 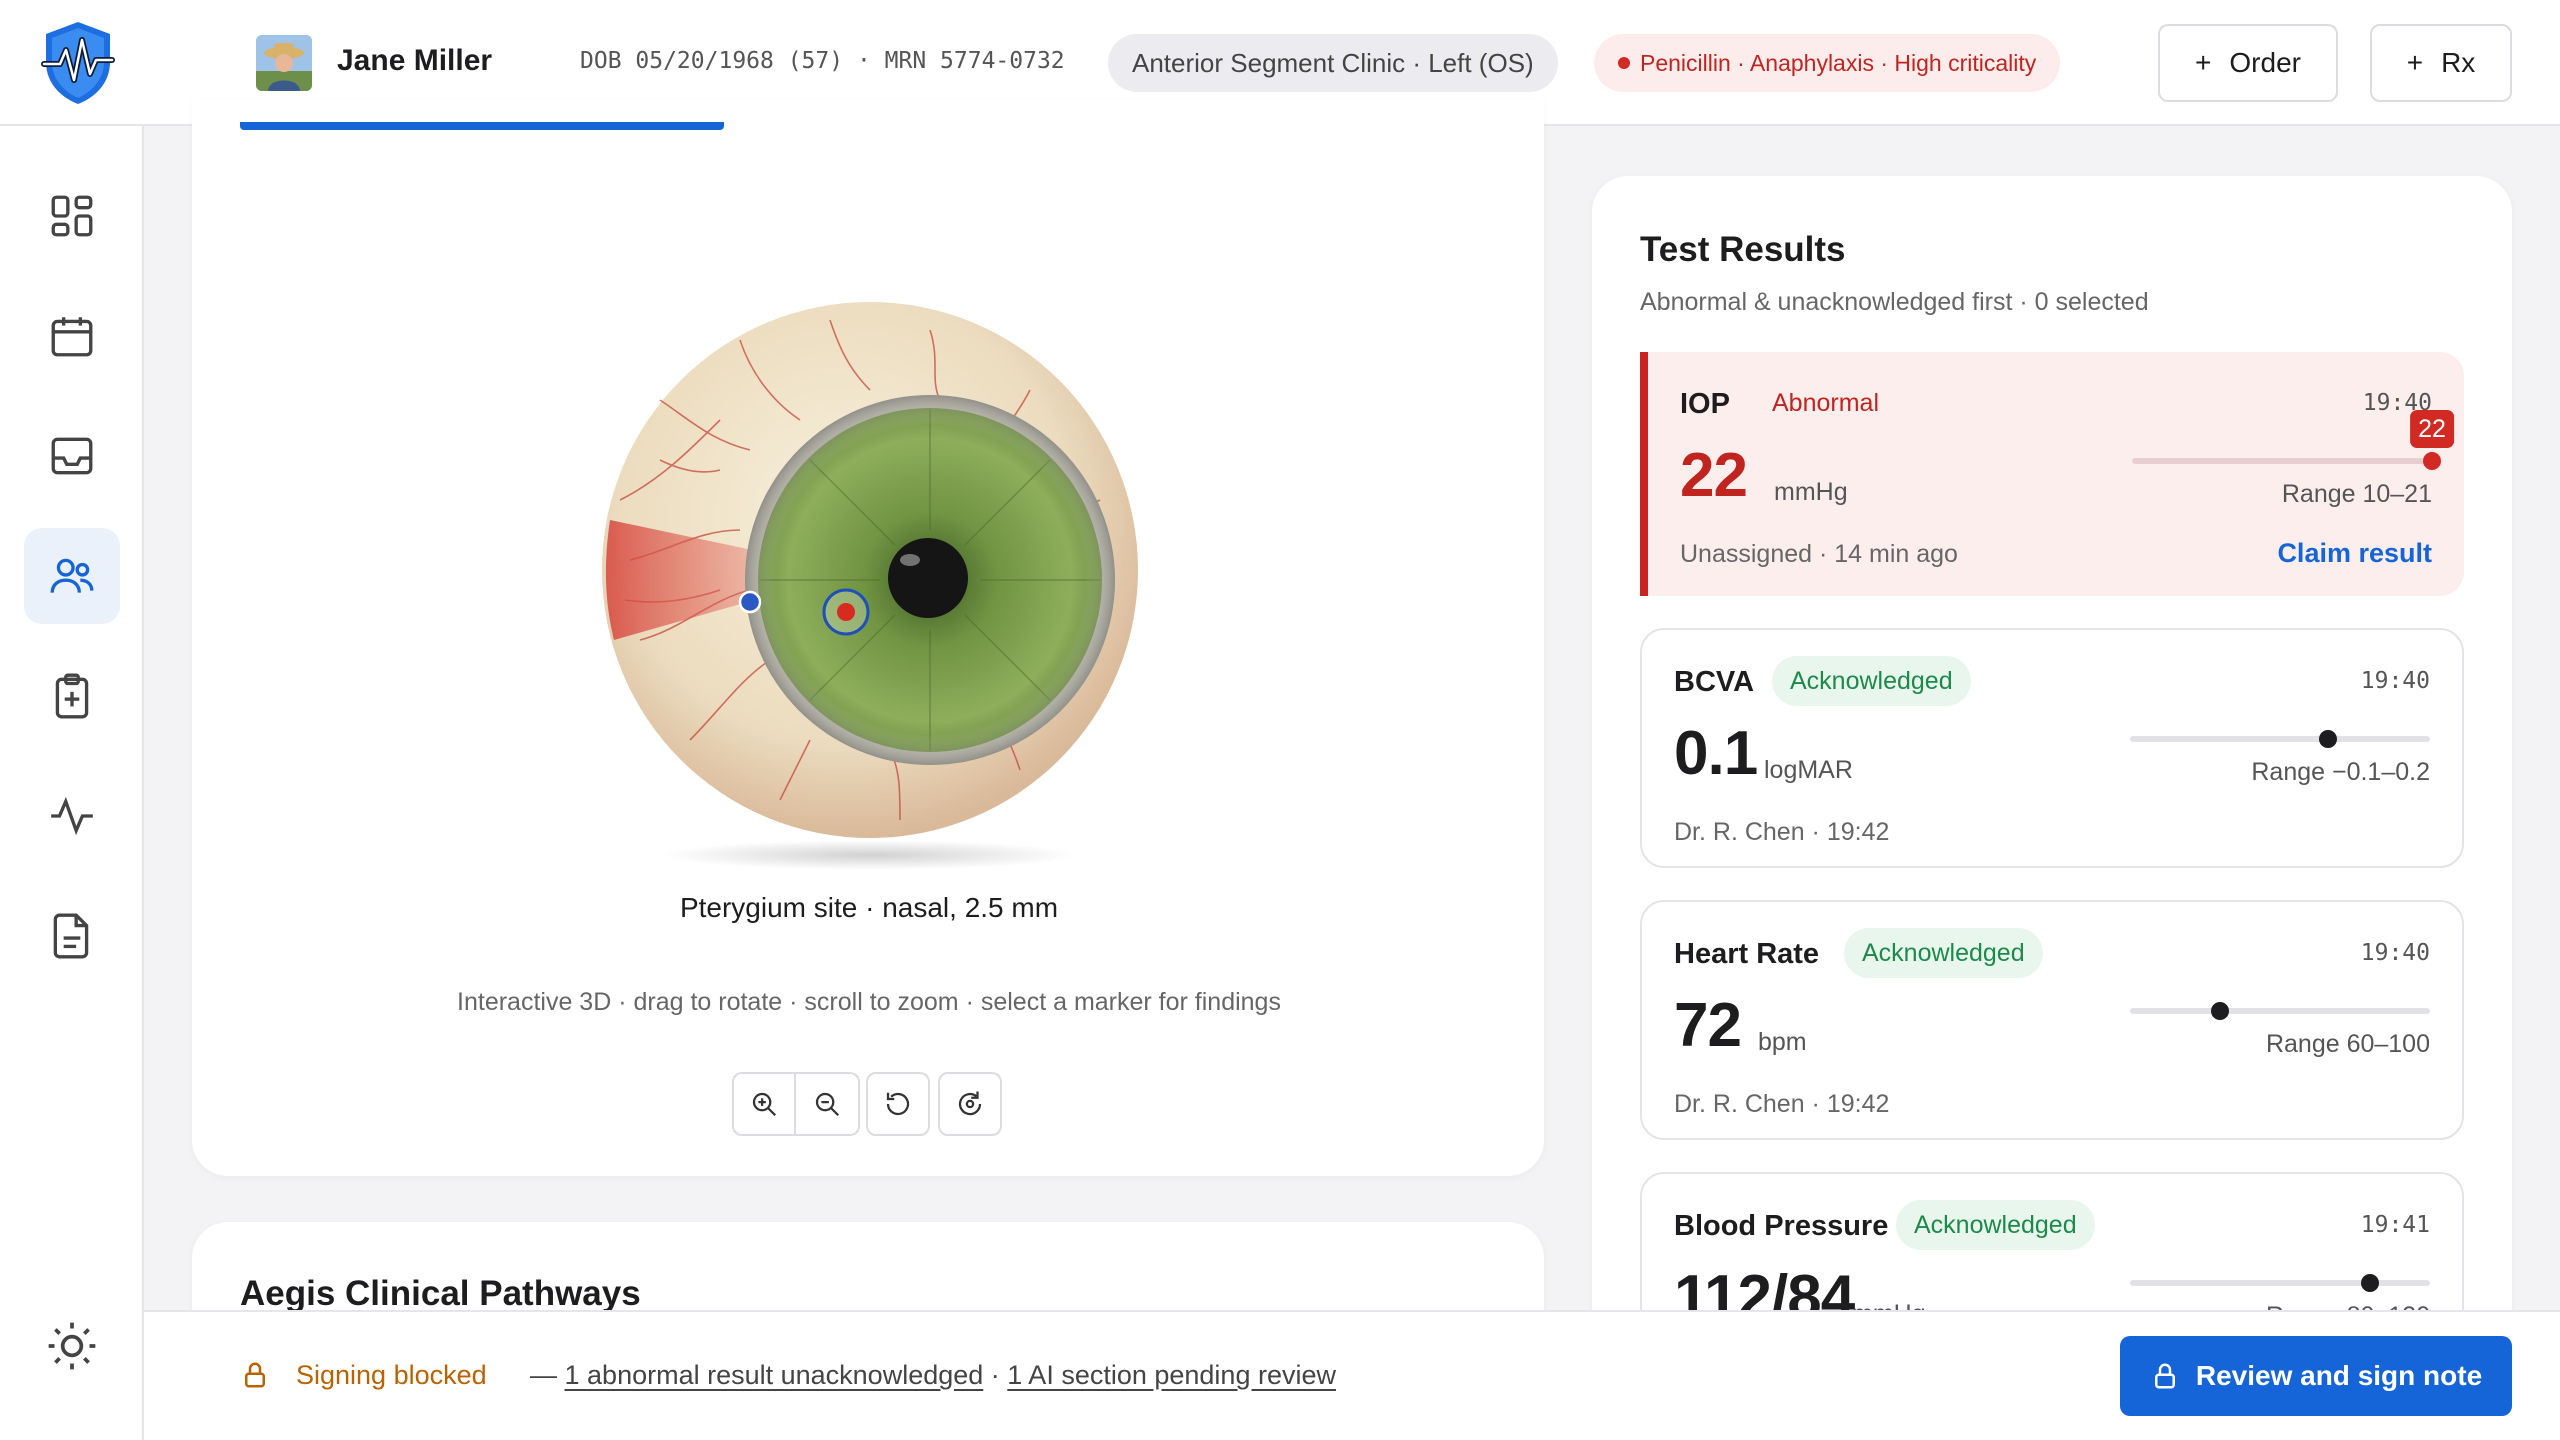 I want to click on logo-icon, so click(x=78, y=63).